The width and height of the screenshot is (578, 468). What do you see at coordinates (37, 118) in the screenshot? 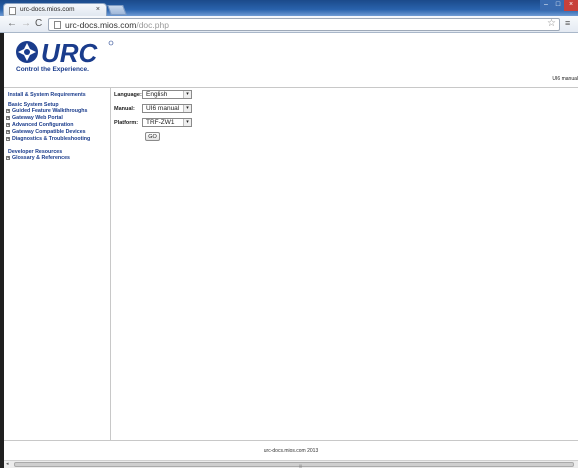
I see `sidebar-item-label: Gateway Web Portal` at bounding box center [37, 118].